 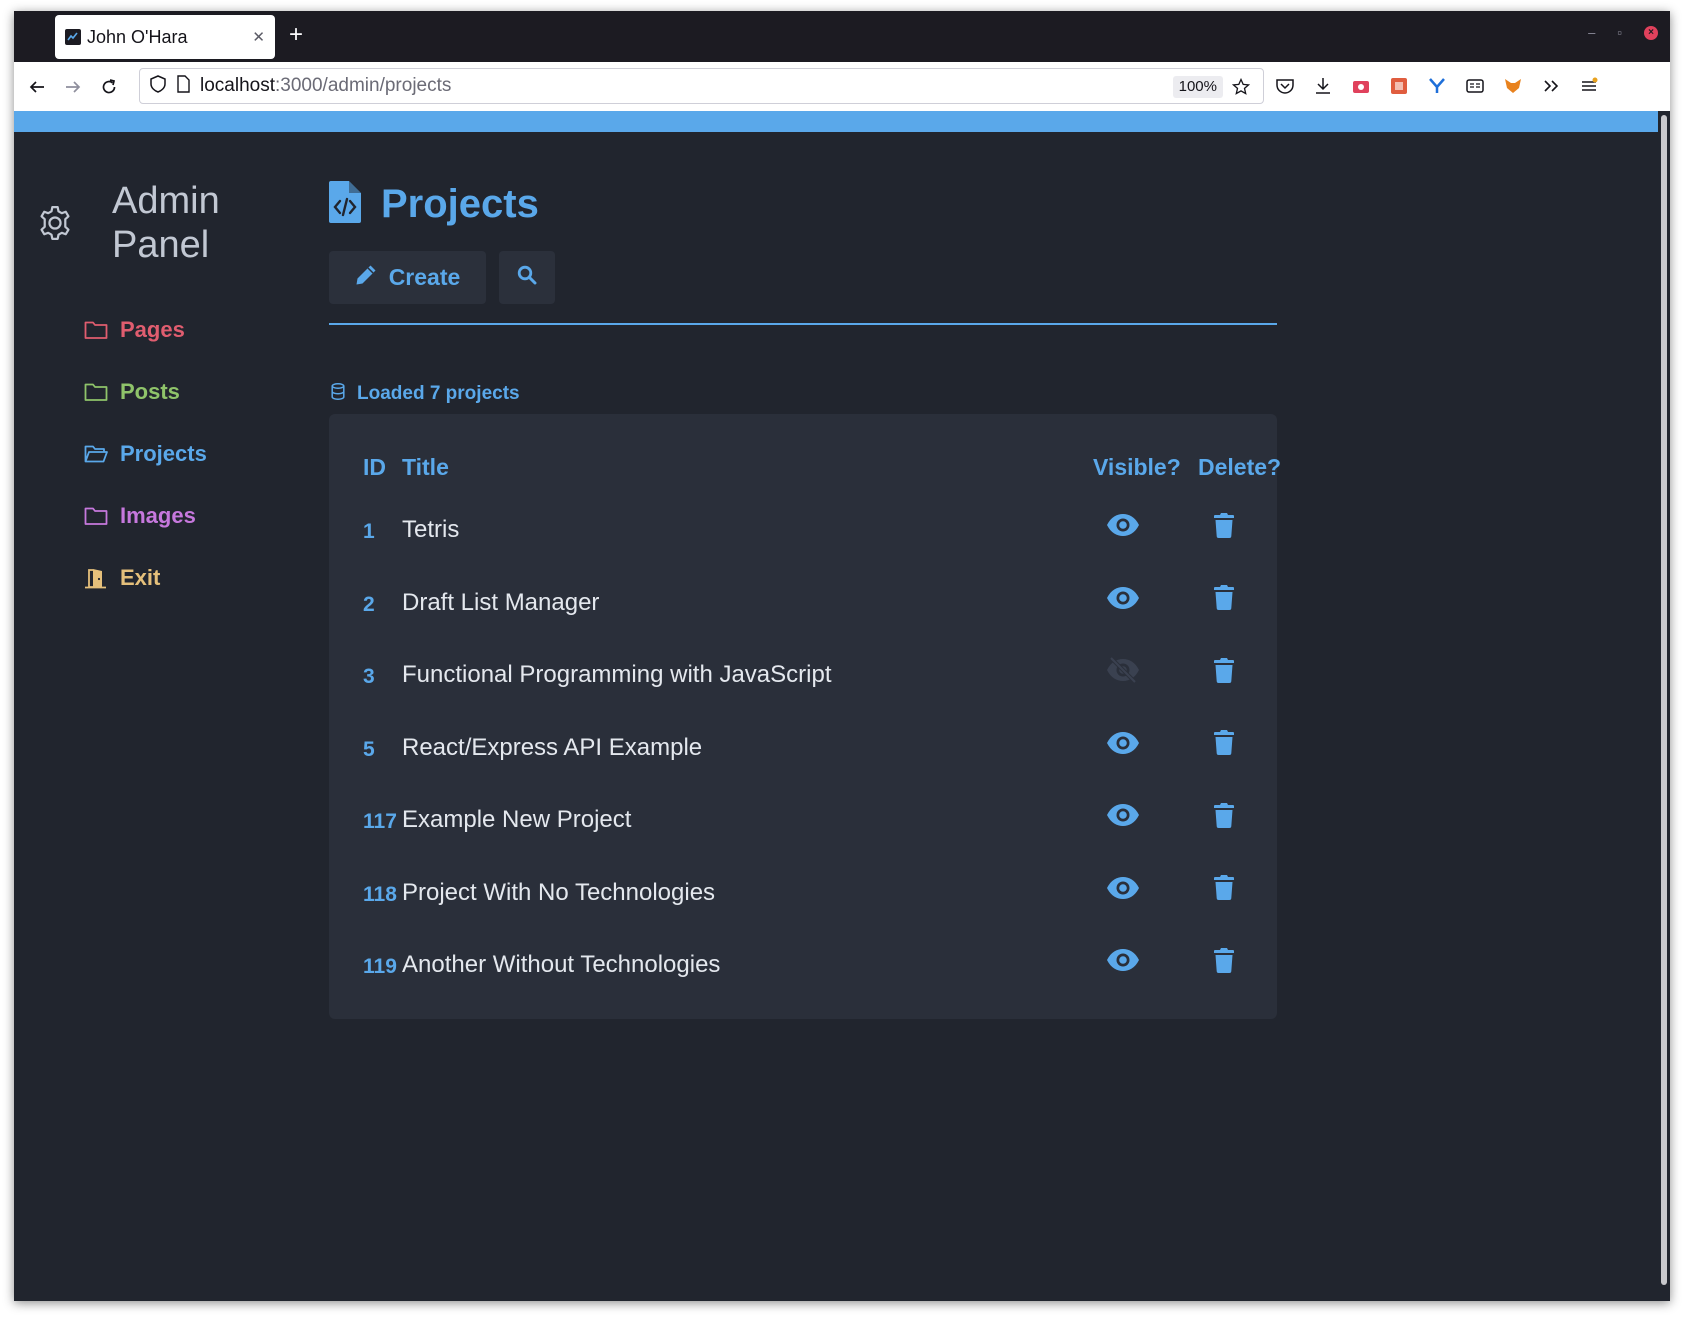 I want to click on project-title: React/Express API Example, so click(x=552, y=747).